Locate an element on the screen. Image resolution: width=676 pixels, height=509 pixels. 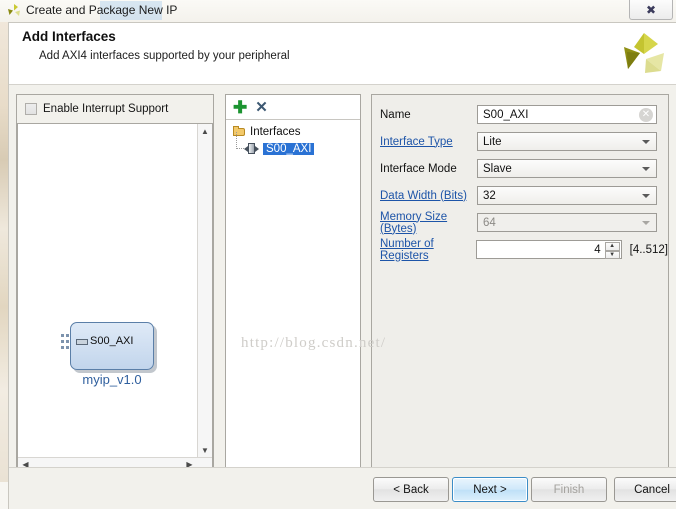
ip-port-label: S00_AXI is located at coordinates (112, 341).